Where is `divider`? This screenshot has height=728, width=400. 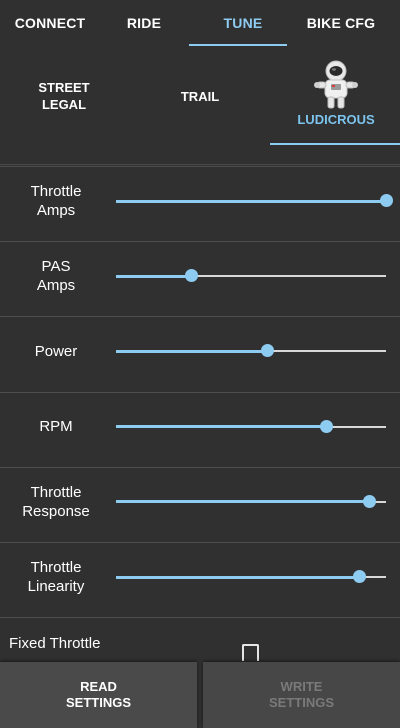
divider is located at coordinates (200, 164).